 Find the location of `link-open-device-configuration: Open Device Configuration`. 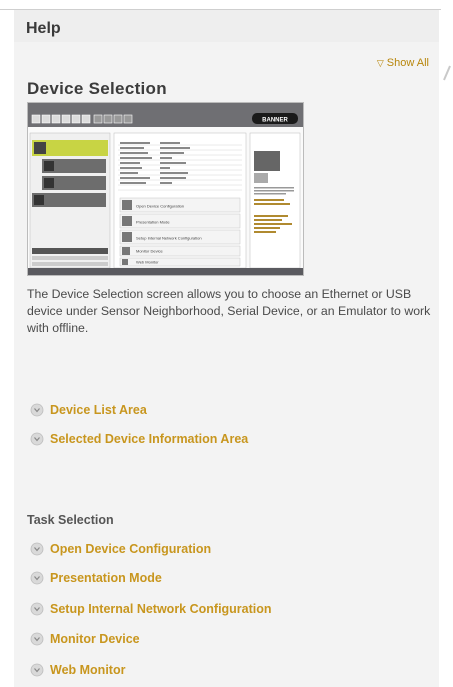

link-open-device-configuration: Open Device Configuration is located at coordinates (120, 549).